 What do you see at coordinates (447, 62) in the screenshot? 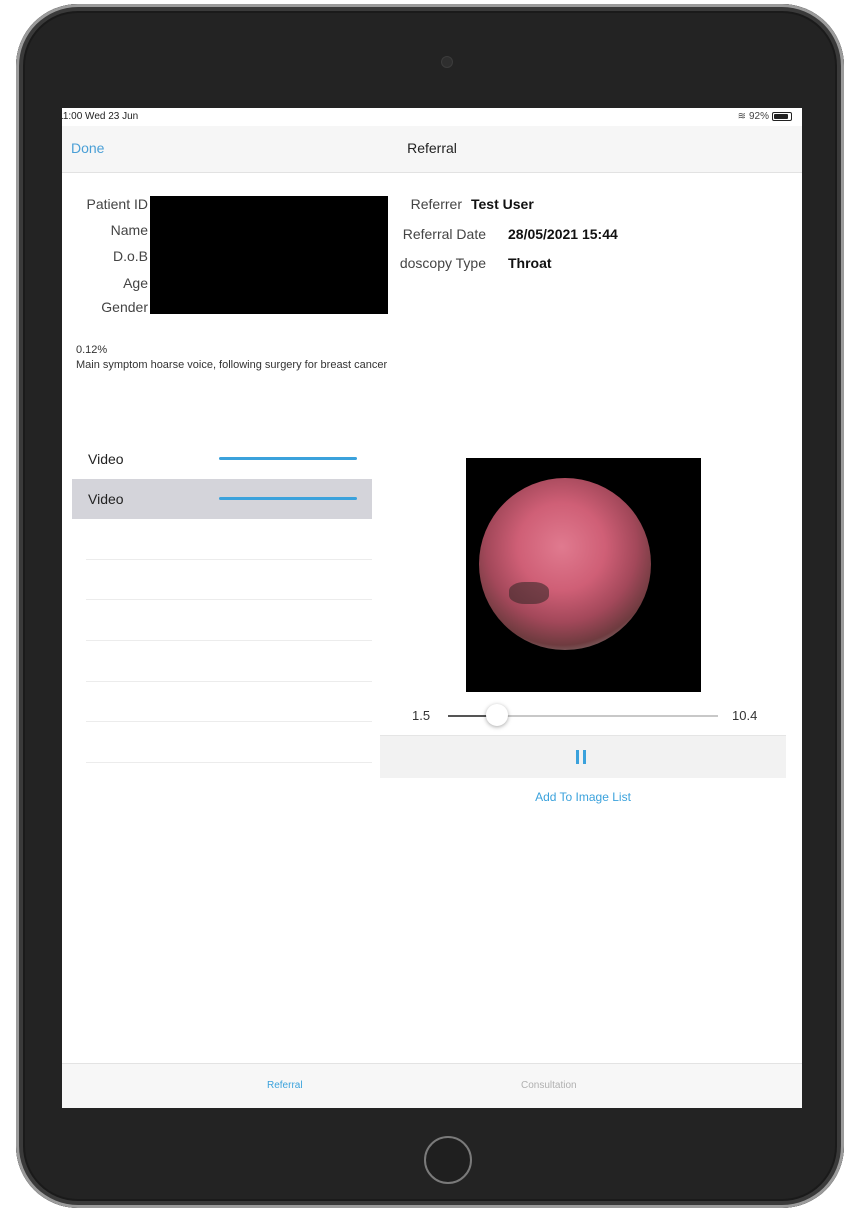
I see `camera-dot` at bounding box center [447, 62].